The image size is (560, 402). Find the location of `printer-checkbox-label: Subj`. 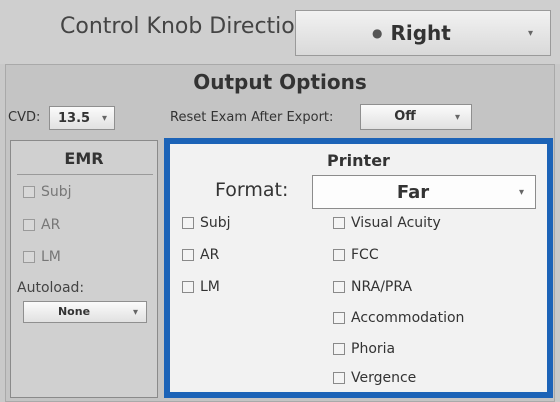

printer-checkbox-label: Subj is located at coordinates (215, 223).